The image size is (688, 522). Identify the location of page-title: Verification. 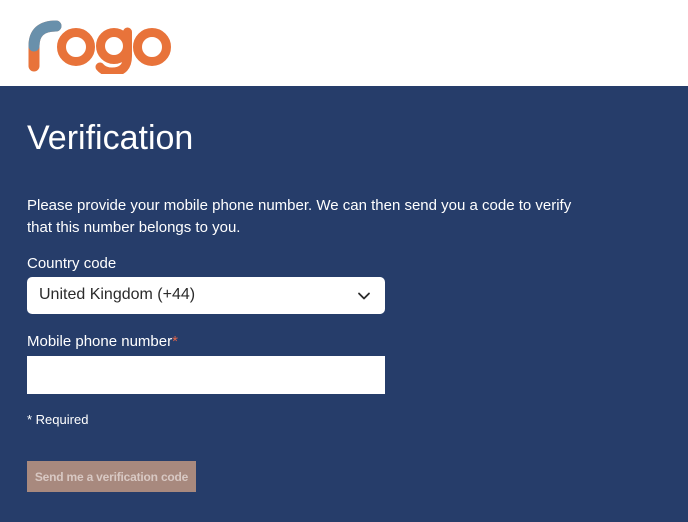
(110, 138).